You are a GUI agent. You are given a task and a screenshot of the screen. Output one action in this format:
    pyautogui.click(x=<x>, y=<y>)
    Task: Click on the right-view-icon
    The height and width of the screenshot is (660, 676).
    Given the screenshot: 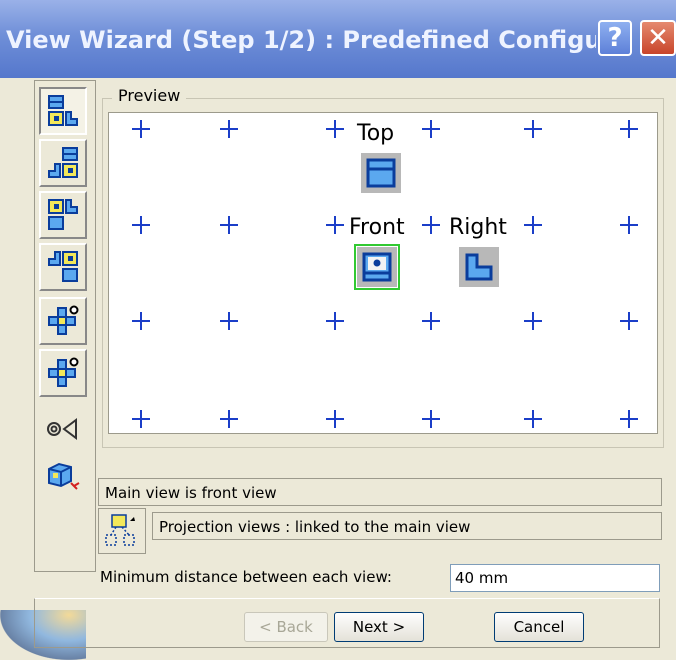 What is the action you would take?
    pyautogui.click(x=479, y=267)
    